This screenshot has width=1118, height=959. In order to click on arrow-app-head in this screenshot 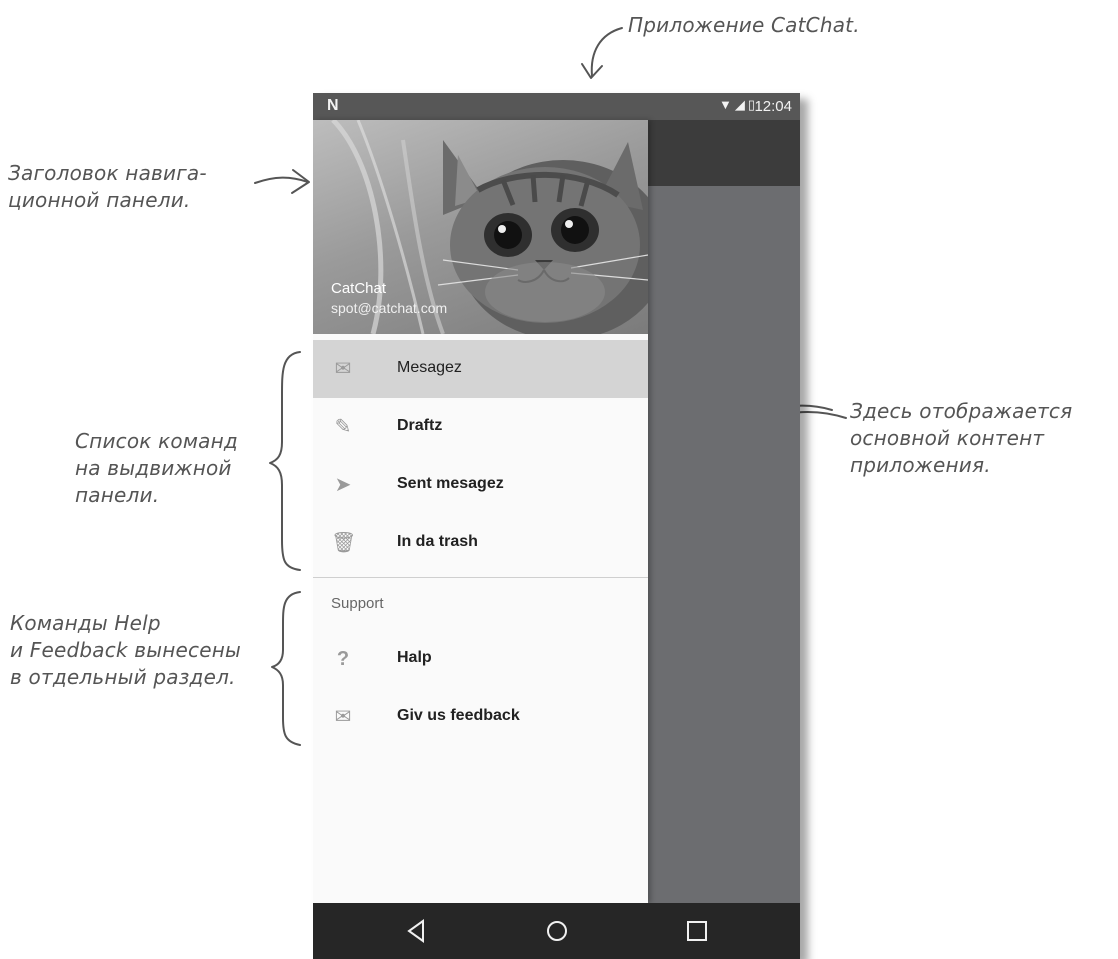, I will do `click(592, 71)`.